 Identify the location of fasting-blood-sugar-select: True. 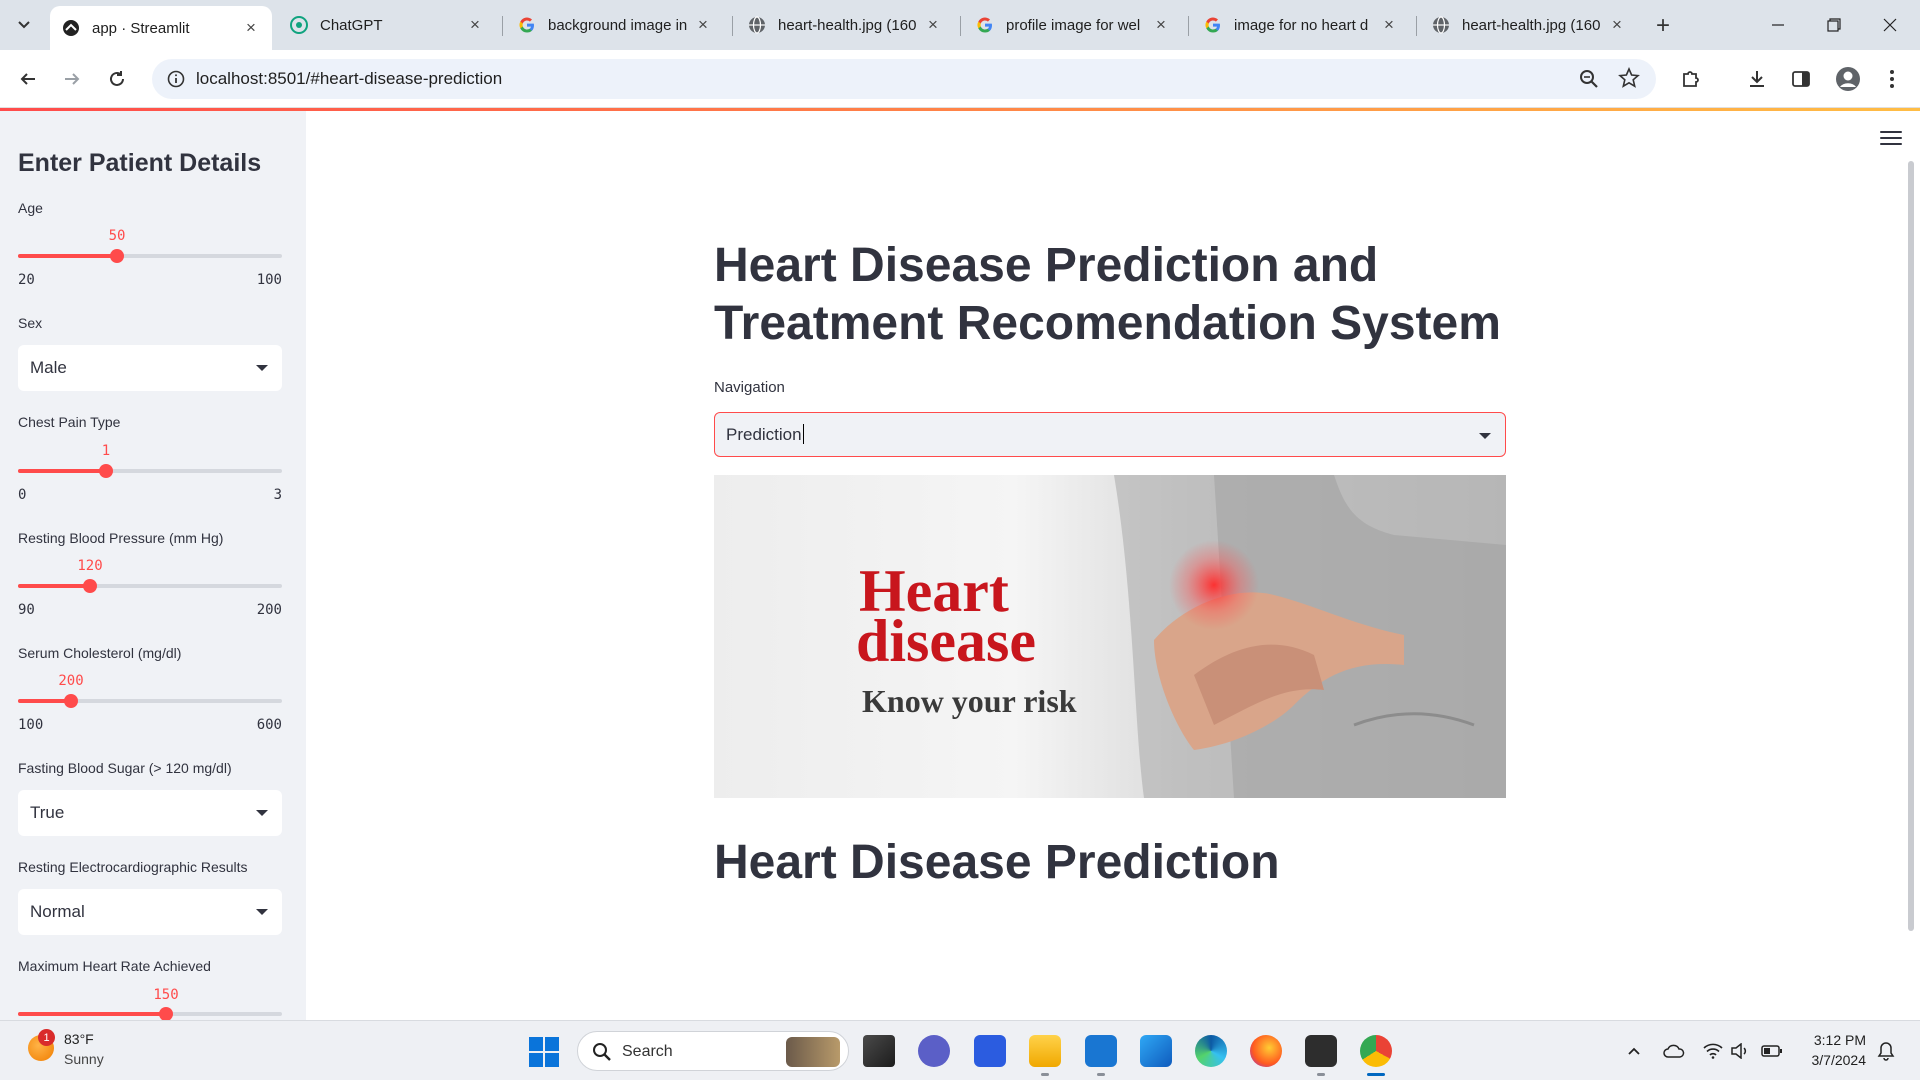
(150, 813).